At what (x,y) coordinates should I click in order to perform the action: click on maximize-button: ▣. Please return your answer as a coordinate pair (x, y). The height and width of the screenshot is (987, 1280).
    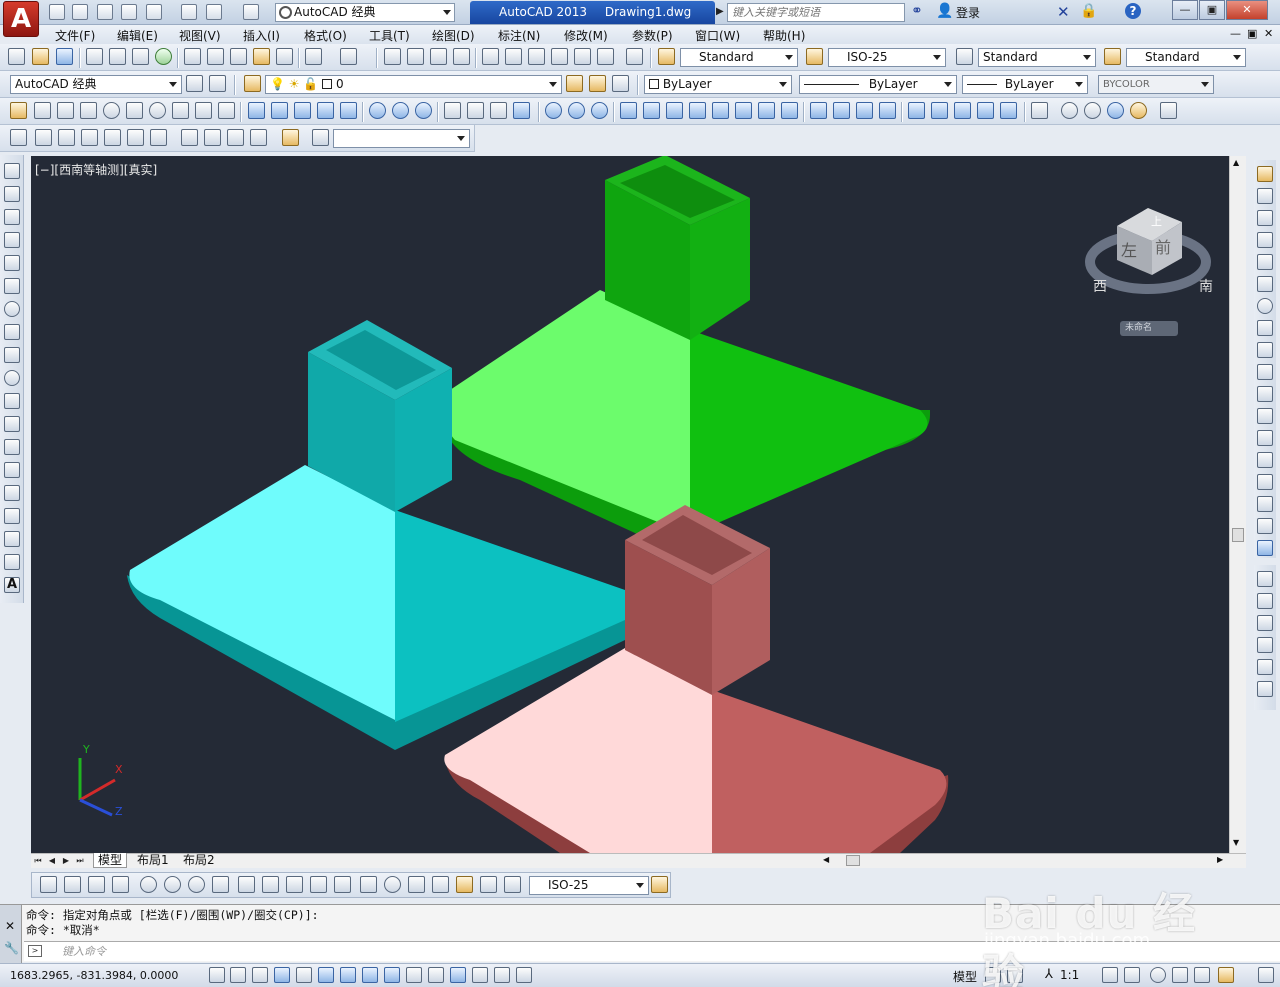
    Looking at the image, I should click on (1212, 10).